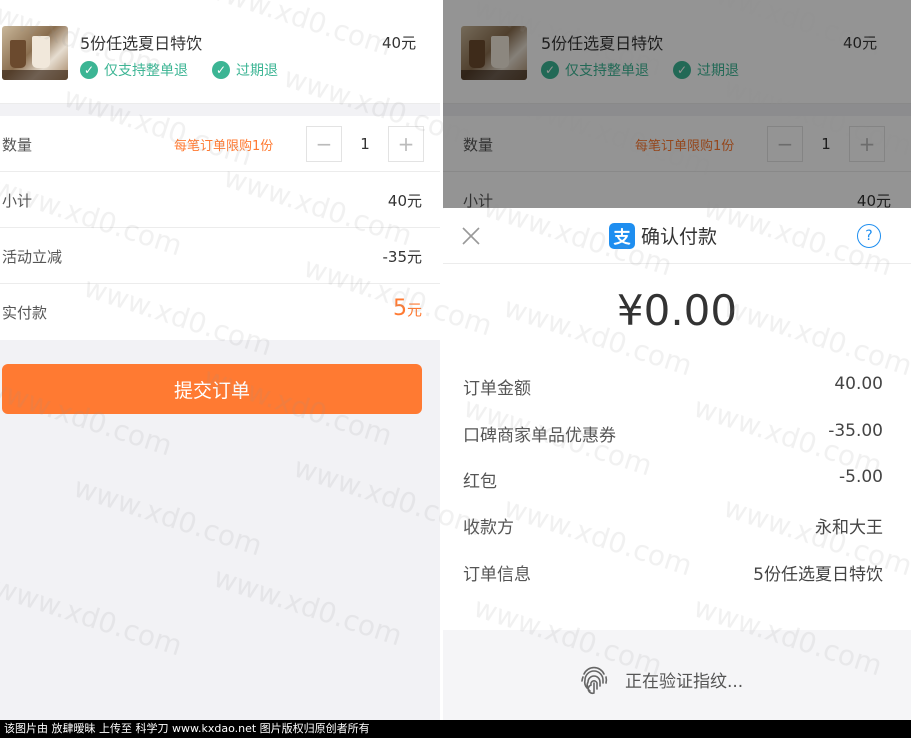 This screenshot has width=911, height=738. I want to click on quantity-stepper: − 1 +, so click(365, 144).